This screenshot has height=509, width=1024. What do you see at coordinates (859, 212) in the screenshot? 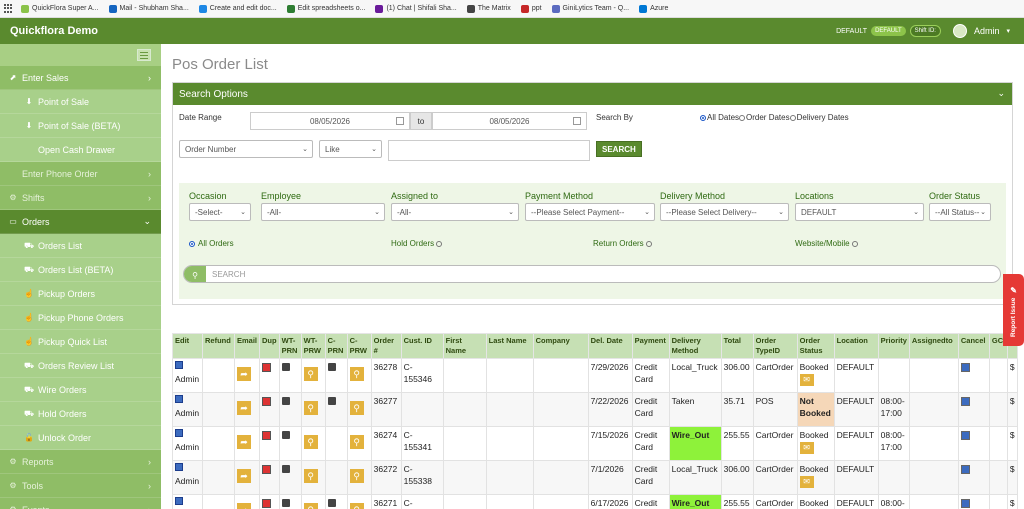
I see `locations-select: DEFAULT ⌄` at bounding box center [859, 212].